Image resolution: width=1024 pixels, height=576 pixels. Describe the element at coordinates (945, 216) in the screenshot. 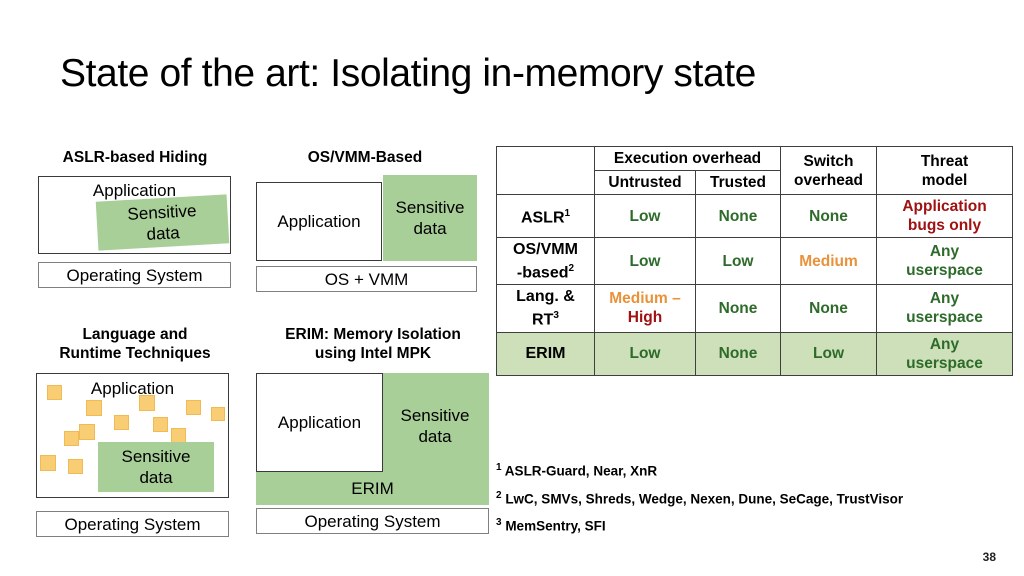

I see `cell-threat: Application bugs only` at that location.